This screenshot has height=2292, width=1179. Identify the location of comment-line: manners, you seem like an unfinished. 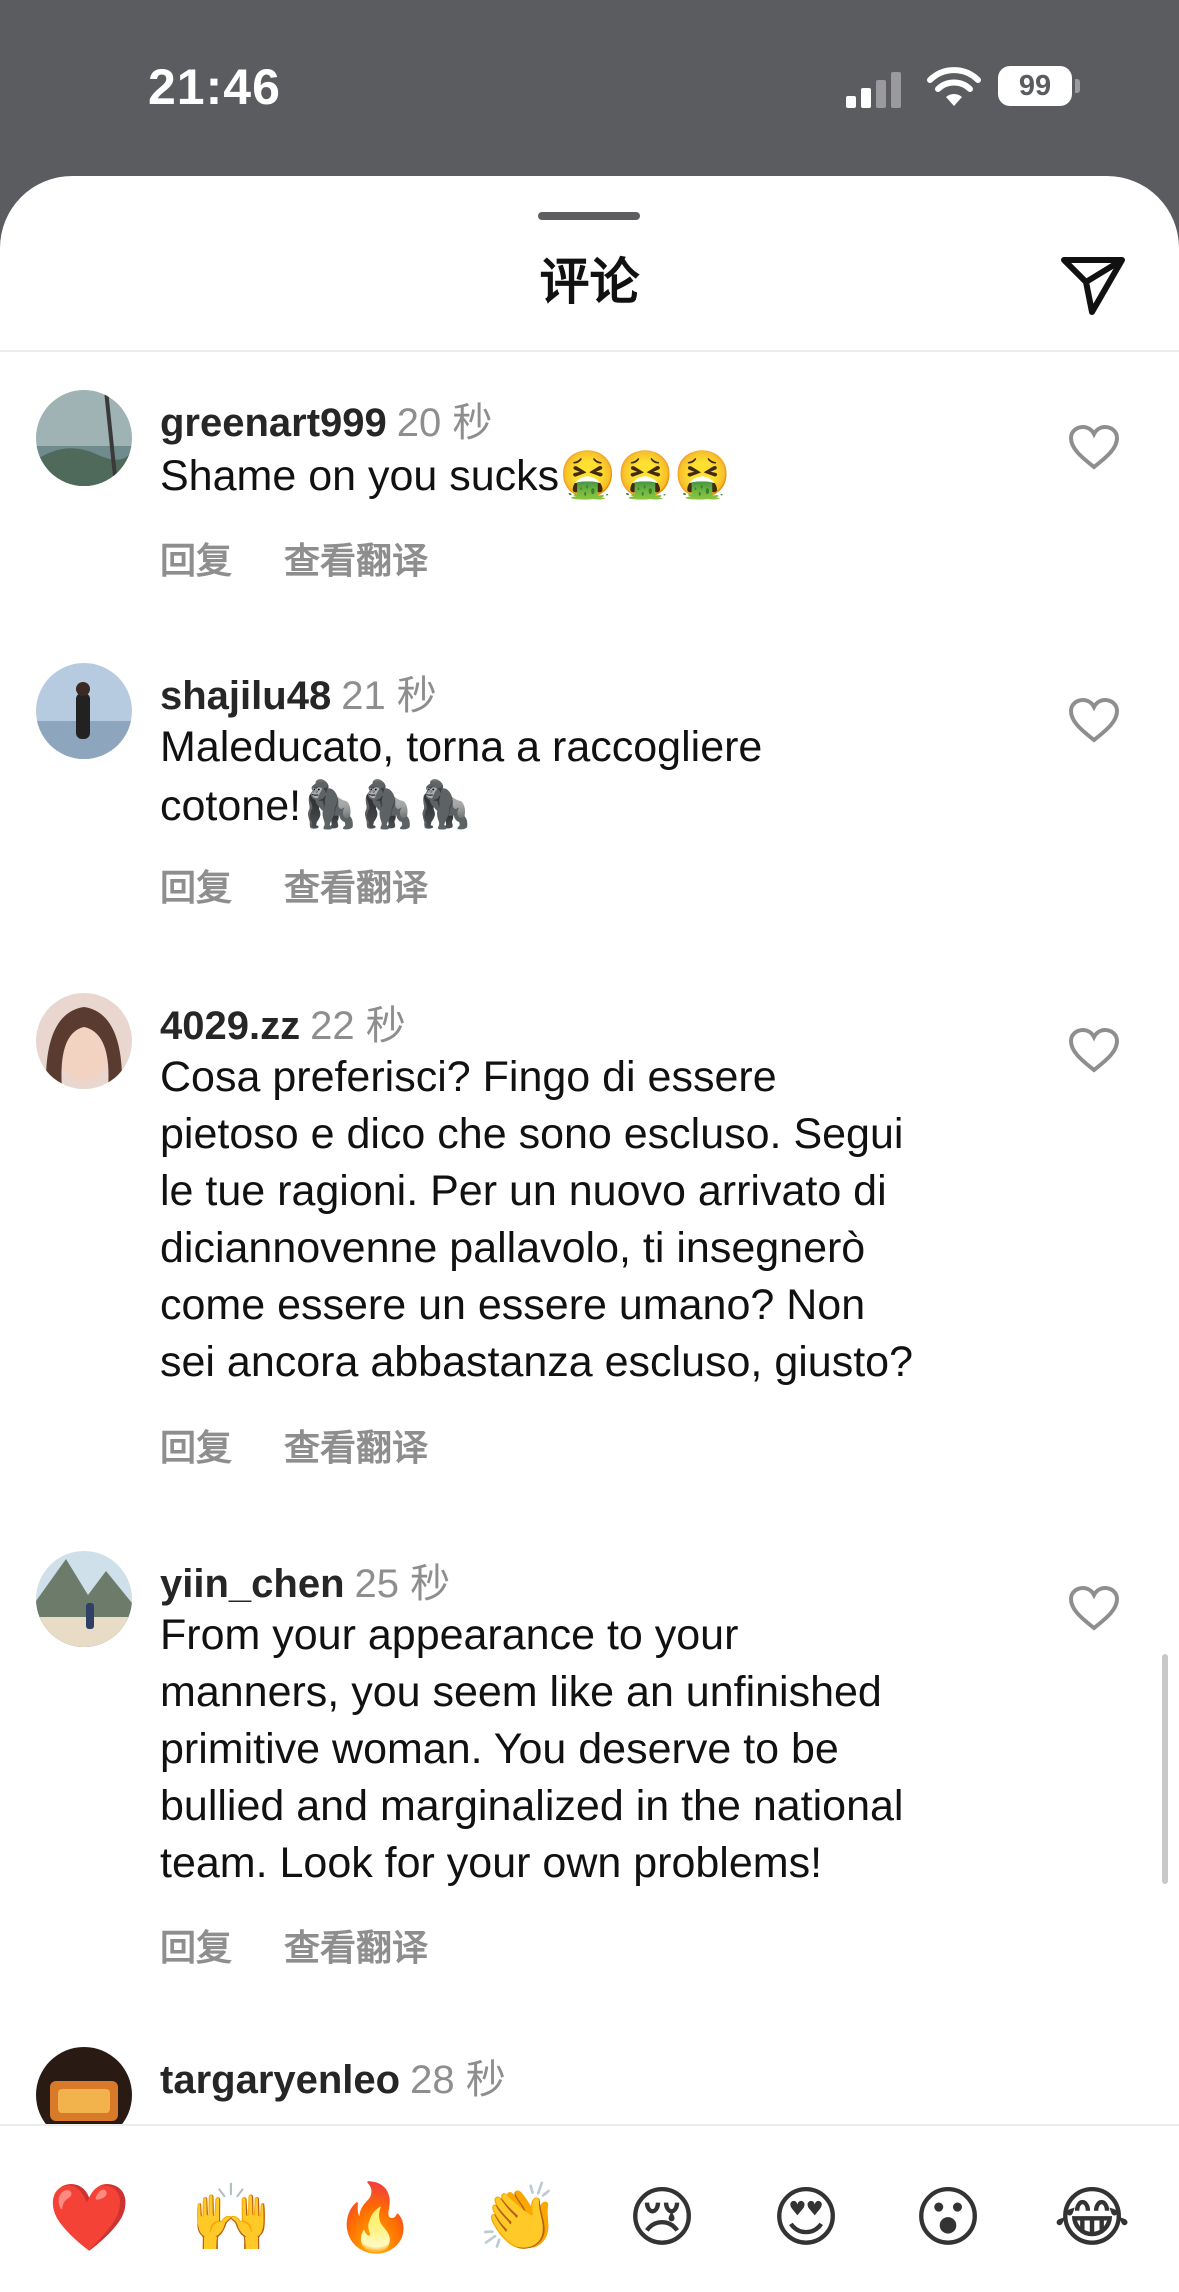
(521, 1692).